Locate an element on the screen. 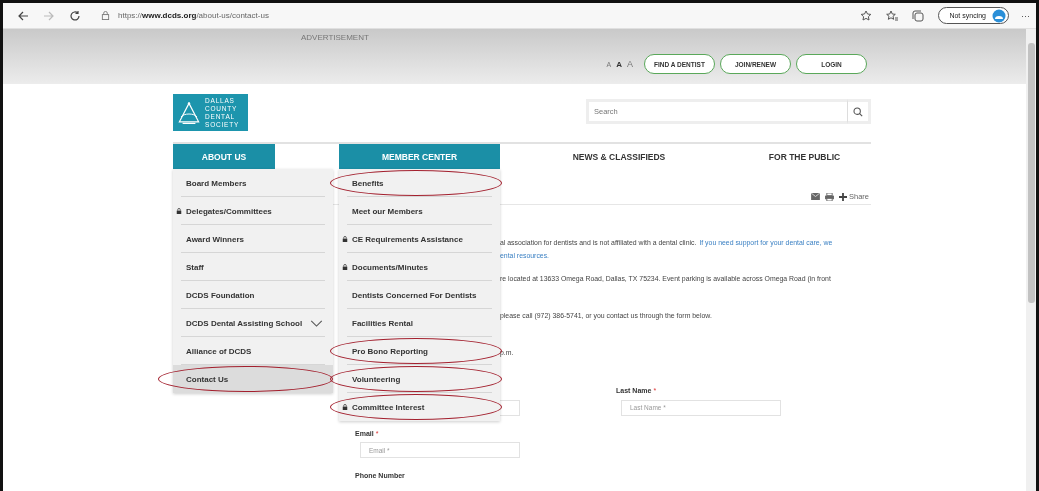 Image resolution: width=1039 pixels, height=491 pixels. nav-tab: NEWS & CLASSIFIEDS is located at coordinates (619, 156).